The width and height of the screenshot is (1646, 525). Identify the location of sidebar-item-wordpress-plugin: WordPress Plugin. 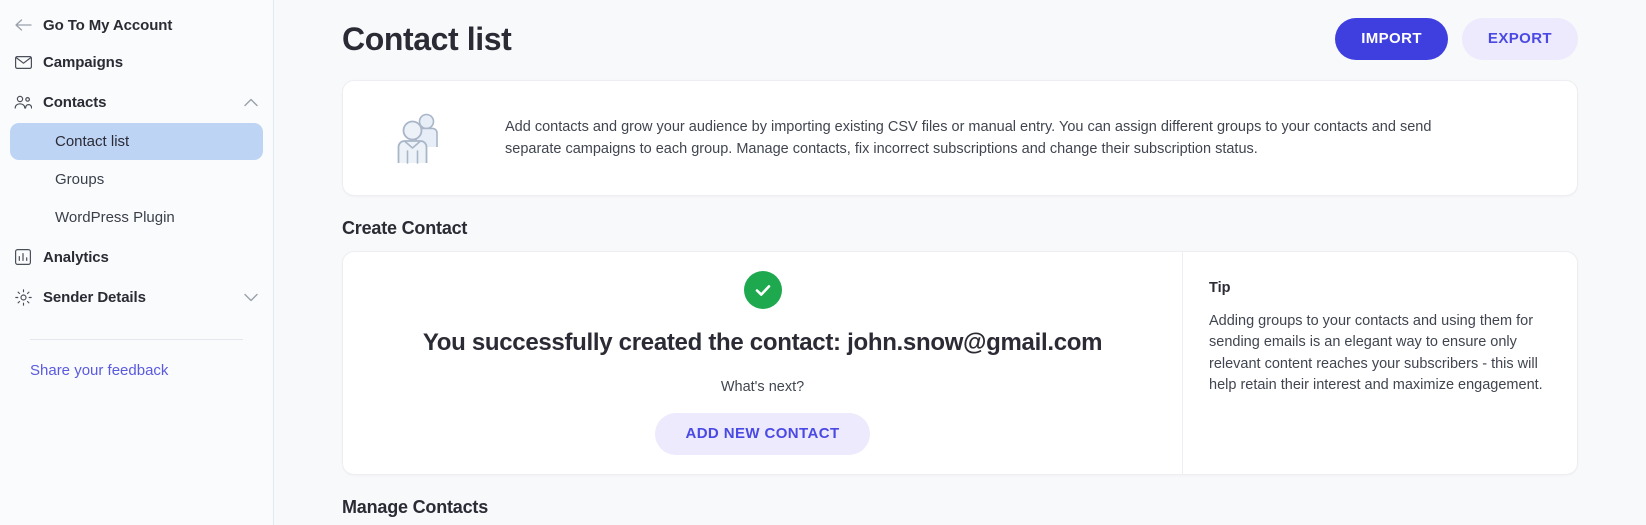
(136, 217).